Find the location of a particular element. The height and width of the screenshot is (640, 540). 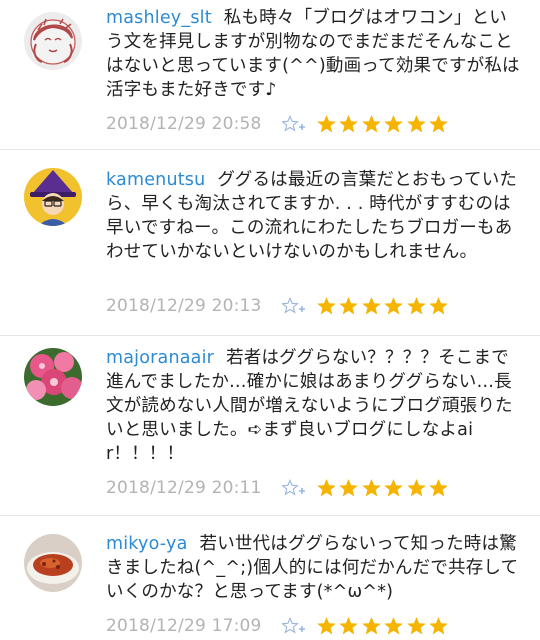

comment-meta: 2018/12/29 20:11 is located at coordinates (278, 488).